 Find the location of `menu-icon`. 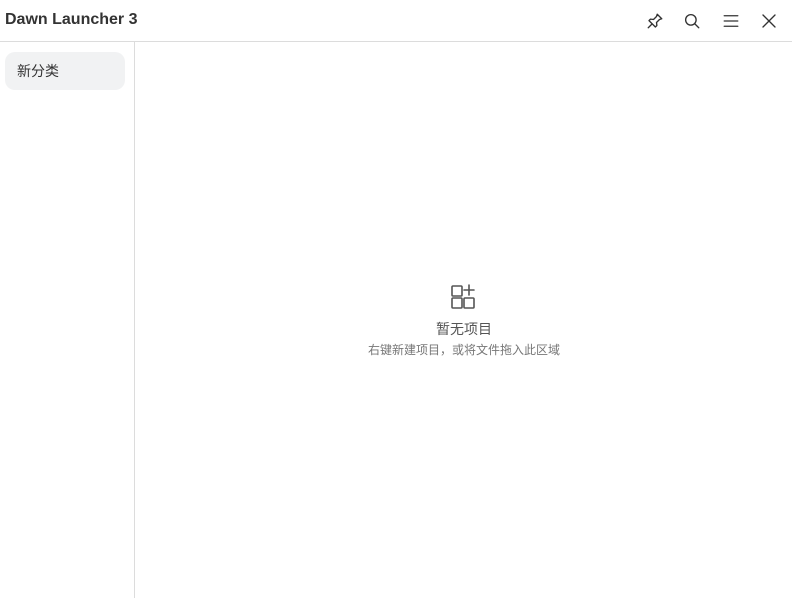

menu-icon is located at coordinates (731, 21).